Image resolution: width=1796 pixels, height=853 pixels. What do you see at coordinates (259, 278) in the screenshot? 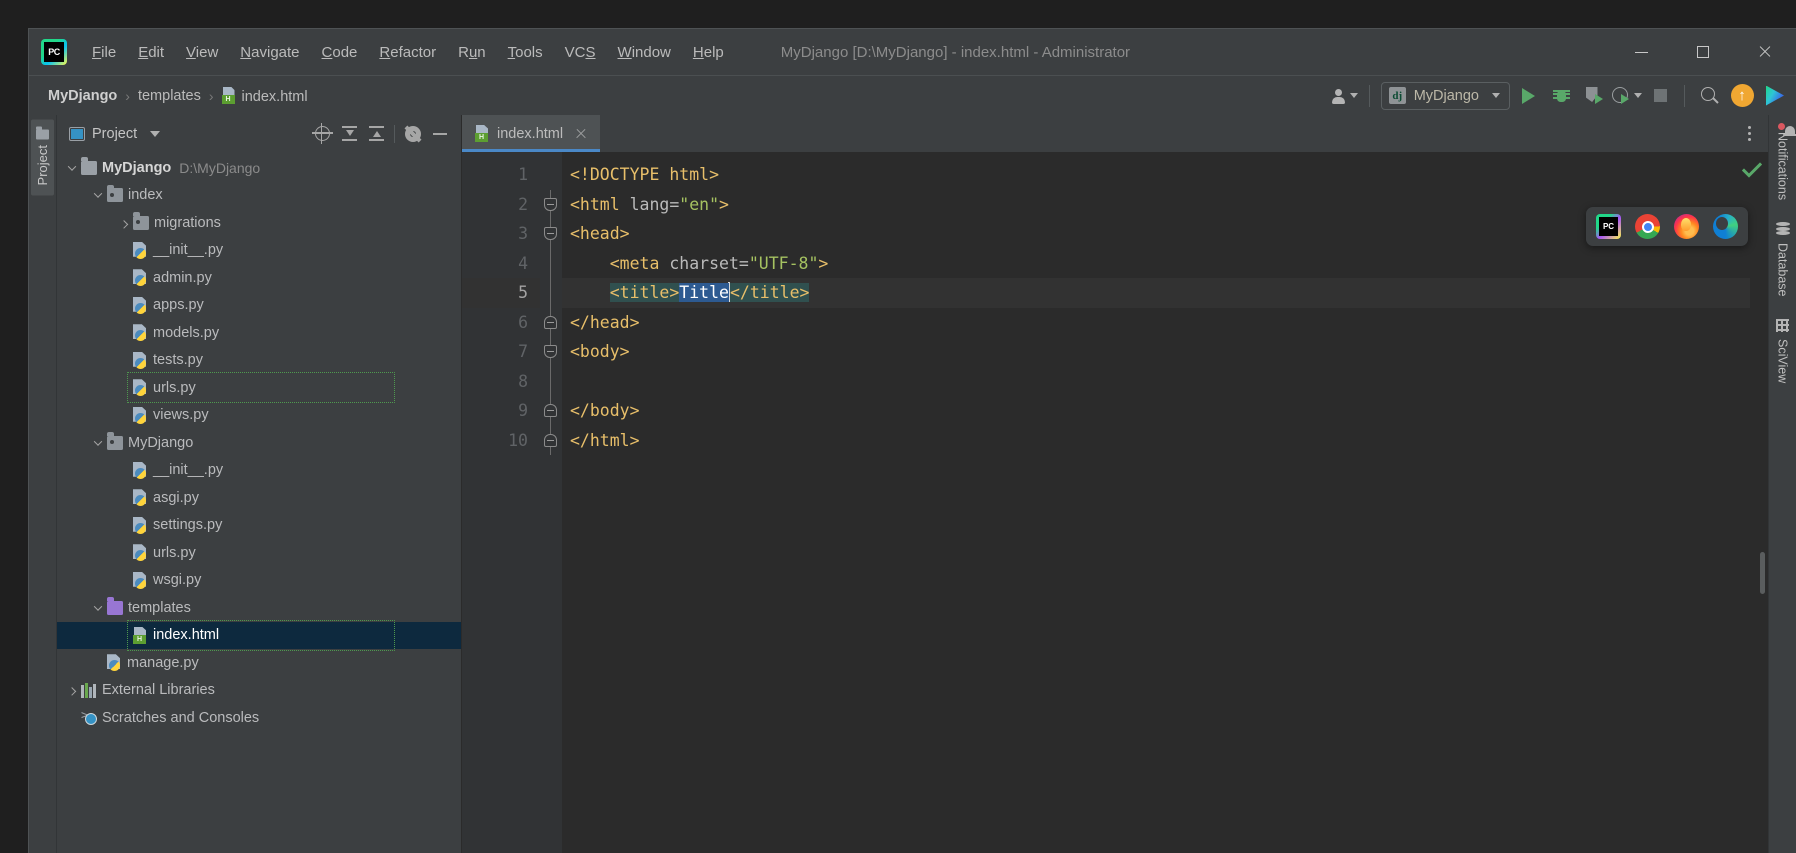
I see `tree-item-admin.py: admin.py` at bounding box center [259, 278].